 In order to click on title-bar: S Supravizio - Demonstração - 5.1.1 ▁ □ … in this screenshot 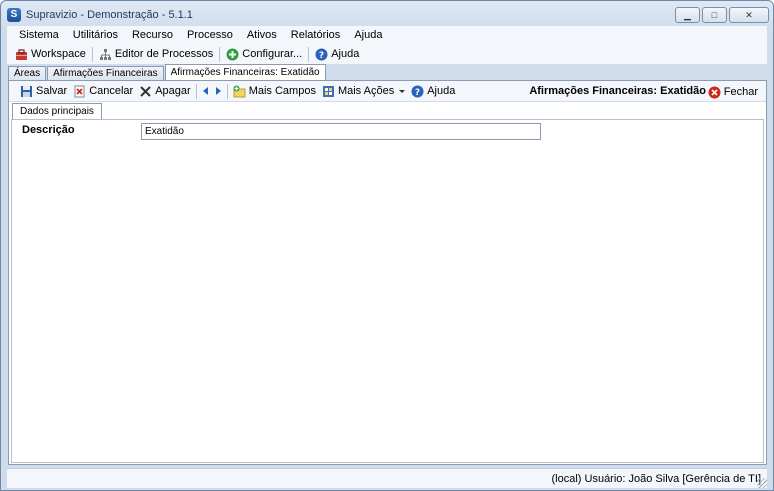, I will do `click(387, 14)`.